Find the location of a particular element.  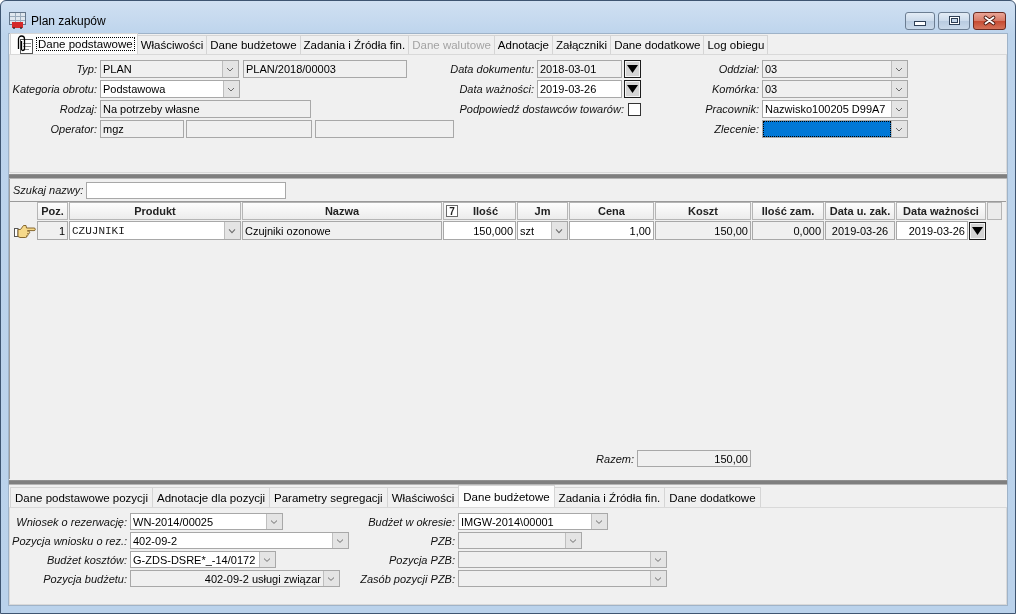

column-header: Jm is located at coordinates (542, 211).